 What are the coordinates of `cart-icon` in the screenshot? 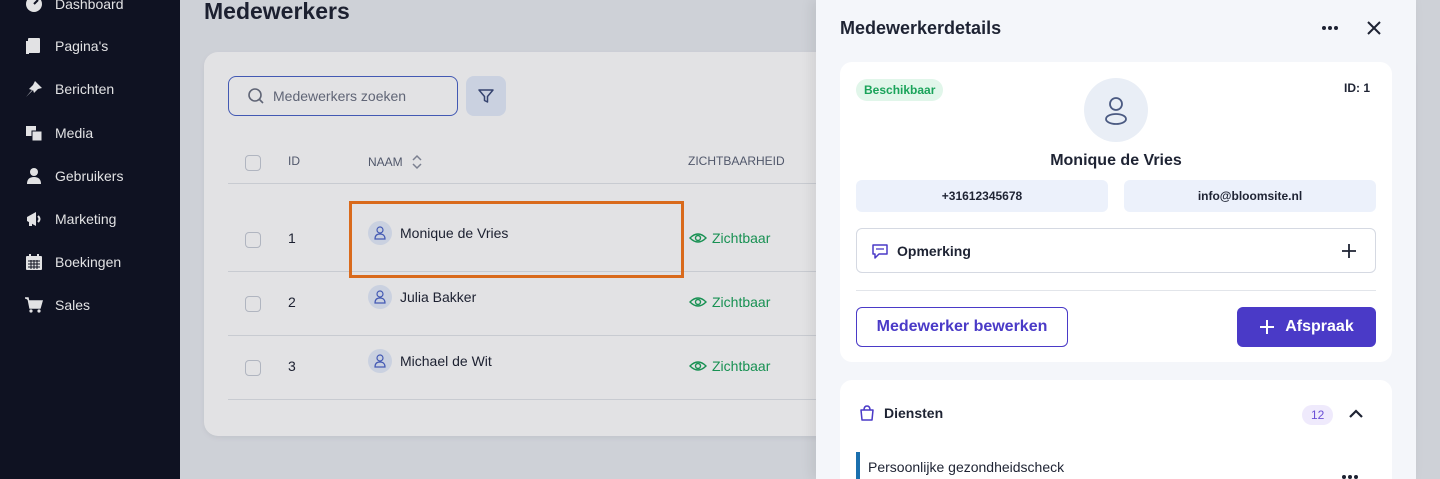 It's located at (34, 305).